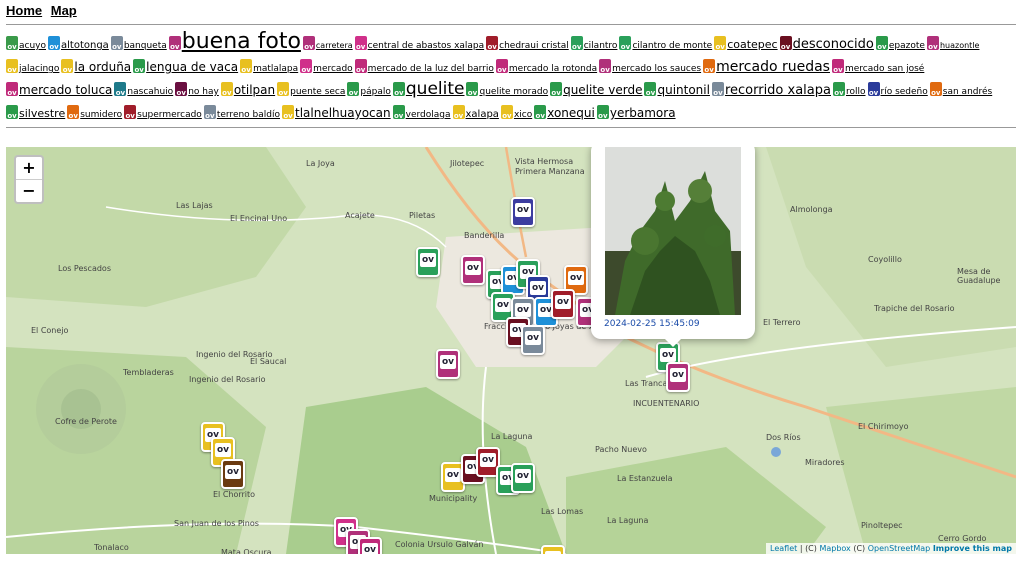 Image resolution: width=1024 pixels, height=562 pixels. I want to click on tag-item: chedraui cristal, so click(527, 45).